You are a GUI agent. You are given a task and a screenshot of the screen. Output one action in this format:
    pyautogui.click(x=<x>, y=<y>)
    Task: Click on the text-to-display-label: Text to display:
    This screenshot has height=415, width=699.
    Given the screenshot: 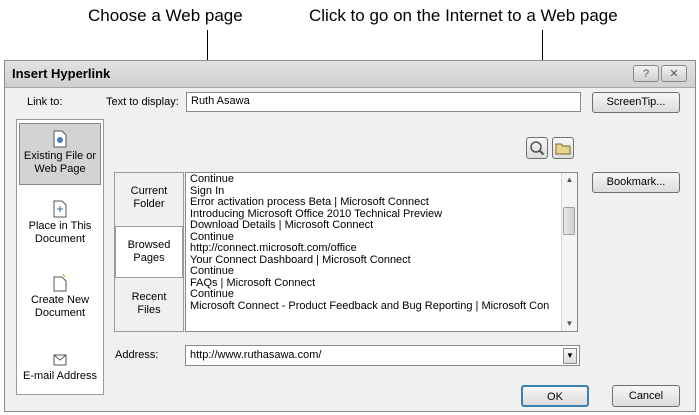 What is the action you would take?
    pyautogui.click(x=142, y=102)
    